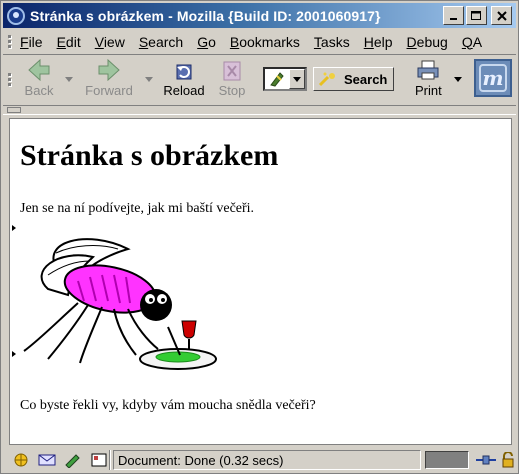  I want to click on print-dropdown-arrow, so click(458, 79).